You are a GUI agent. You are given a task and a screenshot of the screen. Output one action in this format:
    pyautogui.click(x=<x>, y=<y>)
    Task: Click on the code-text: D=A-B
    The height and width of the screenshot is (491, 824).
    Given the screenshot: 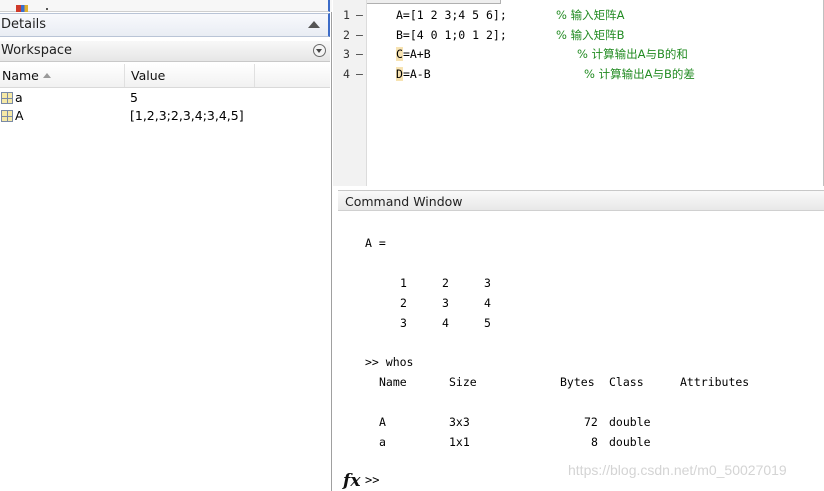 What is the action you would take?
    pyautogui.click(x=413, y=74)
    